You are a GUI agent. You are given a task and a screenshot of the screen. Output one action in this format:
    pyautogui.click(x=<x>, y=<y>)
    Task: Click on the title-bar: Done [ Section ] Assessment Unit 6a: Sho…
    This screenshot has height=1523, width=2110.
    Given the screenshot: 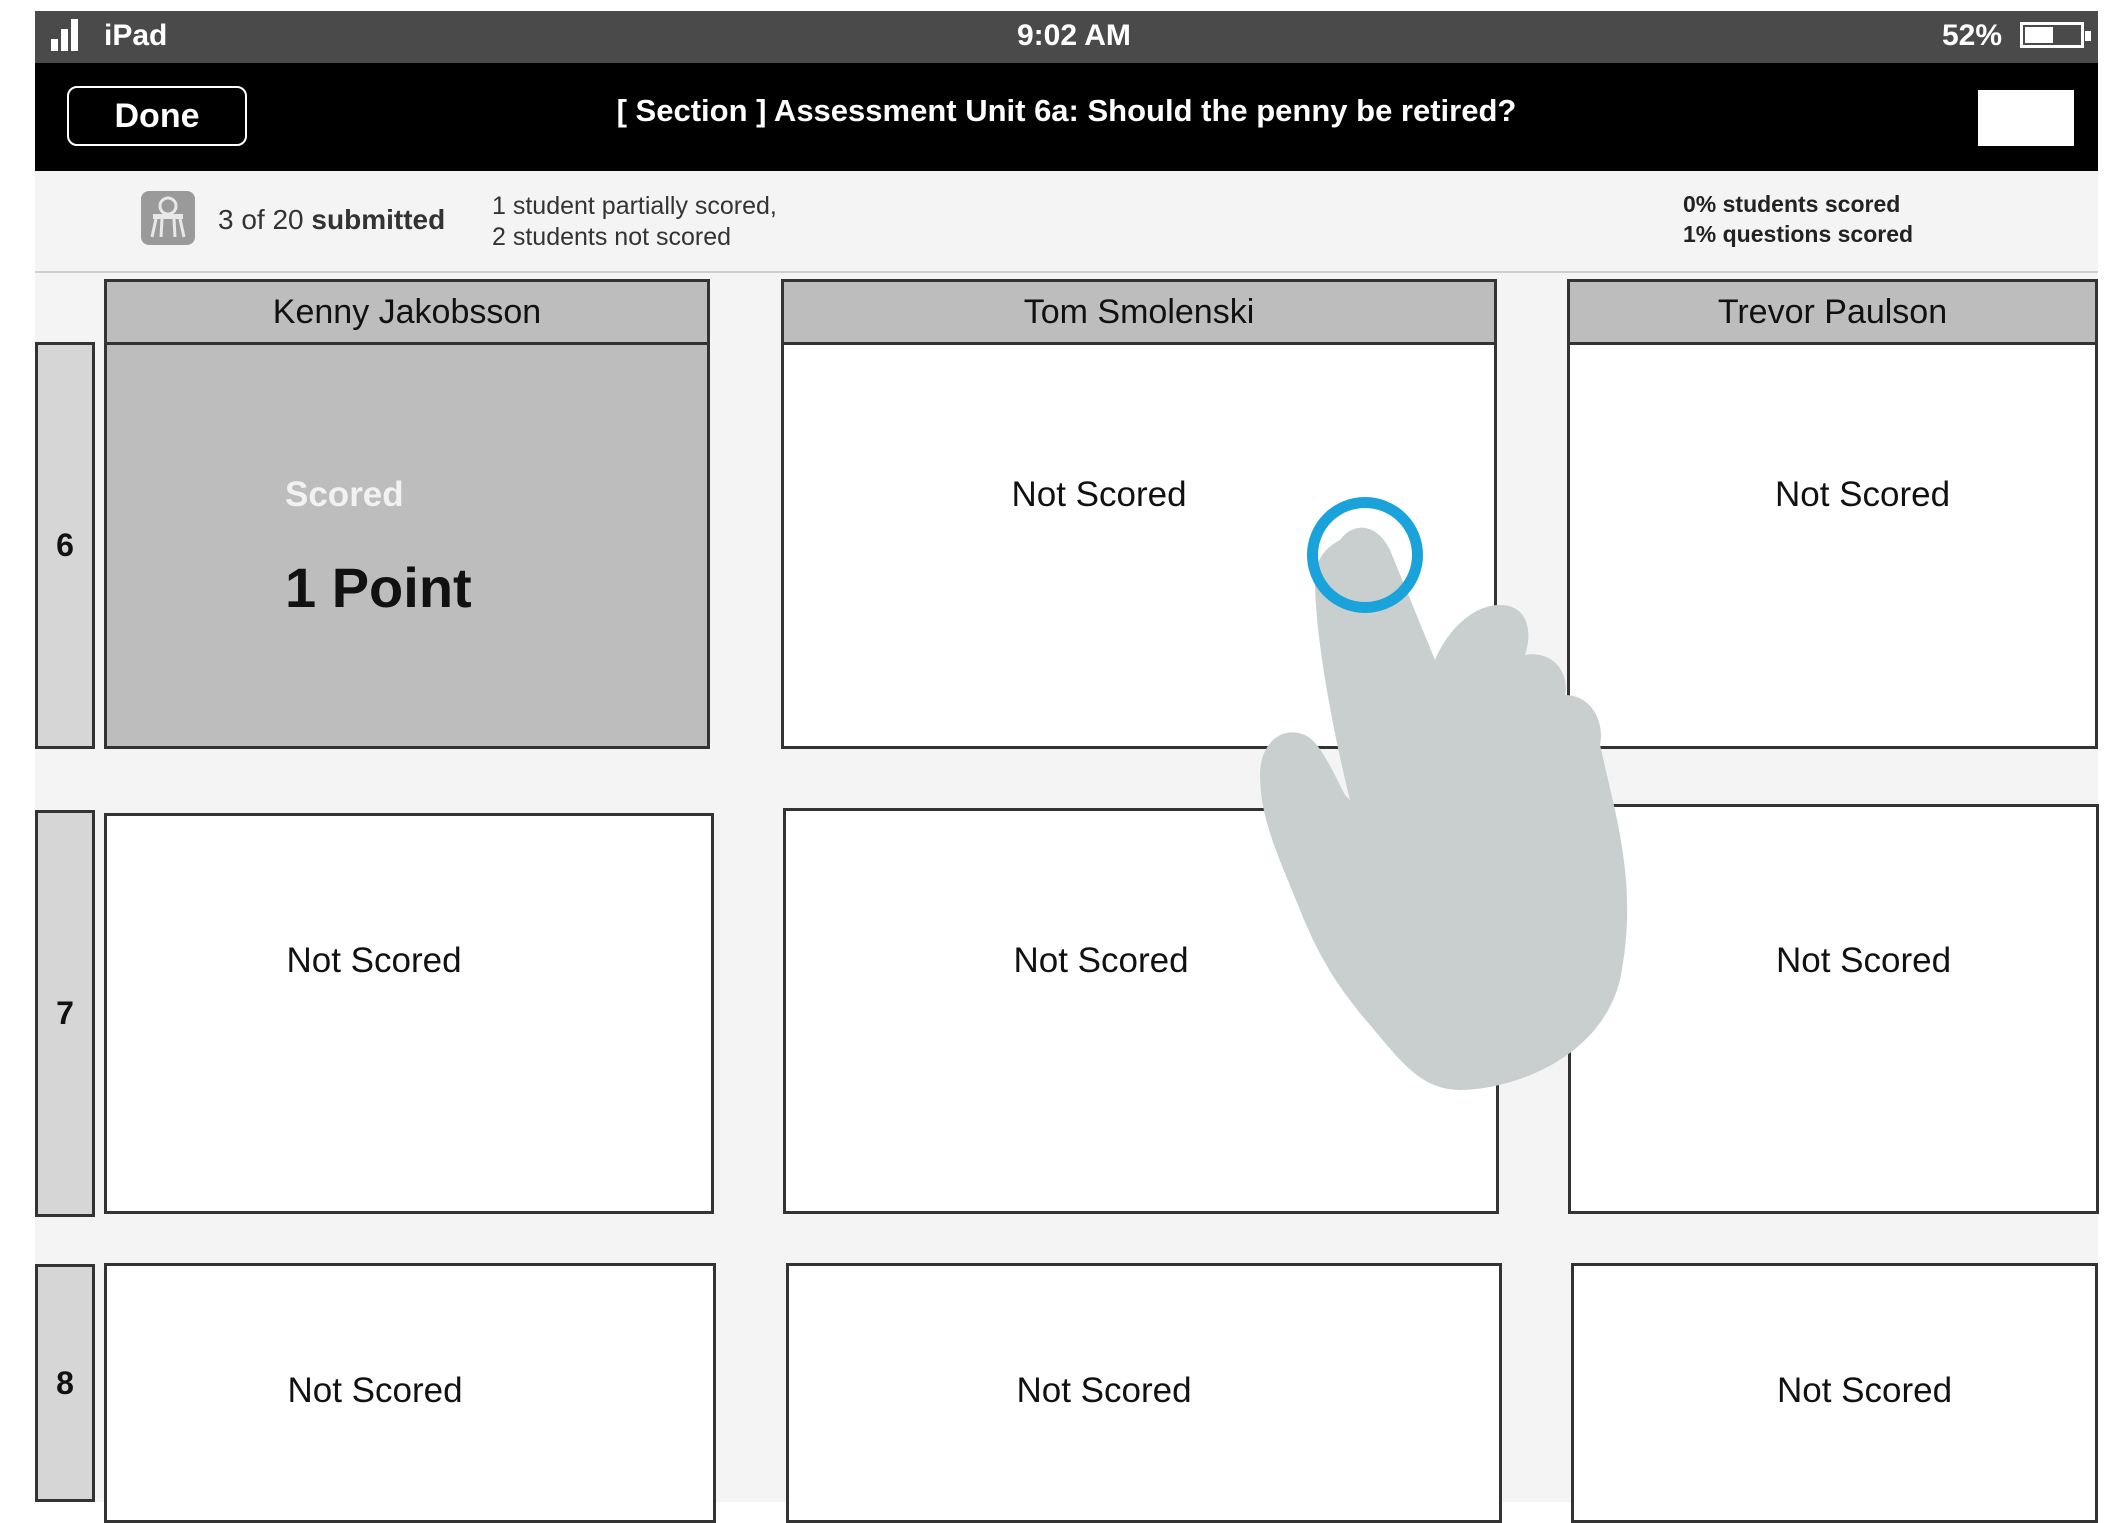 What is the action you would take?
    pyautogui.click(x=1066, y=117)
    